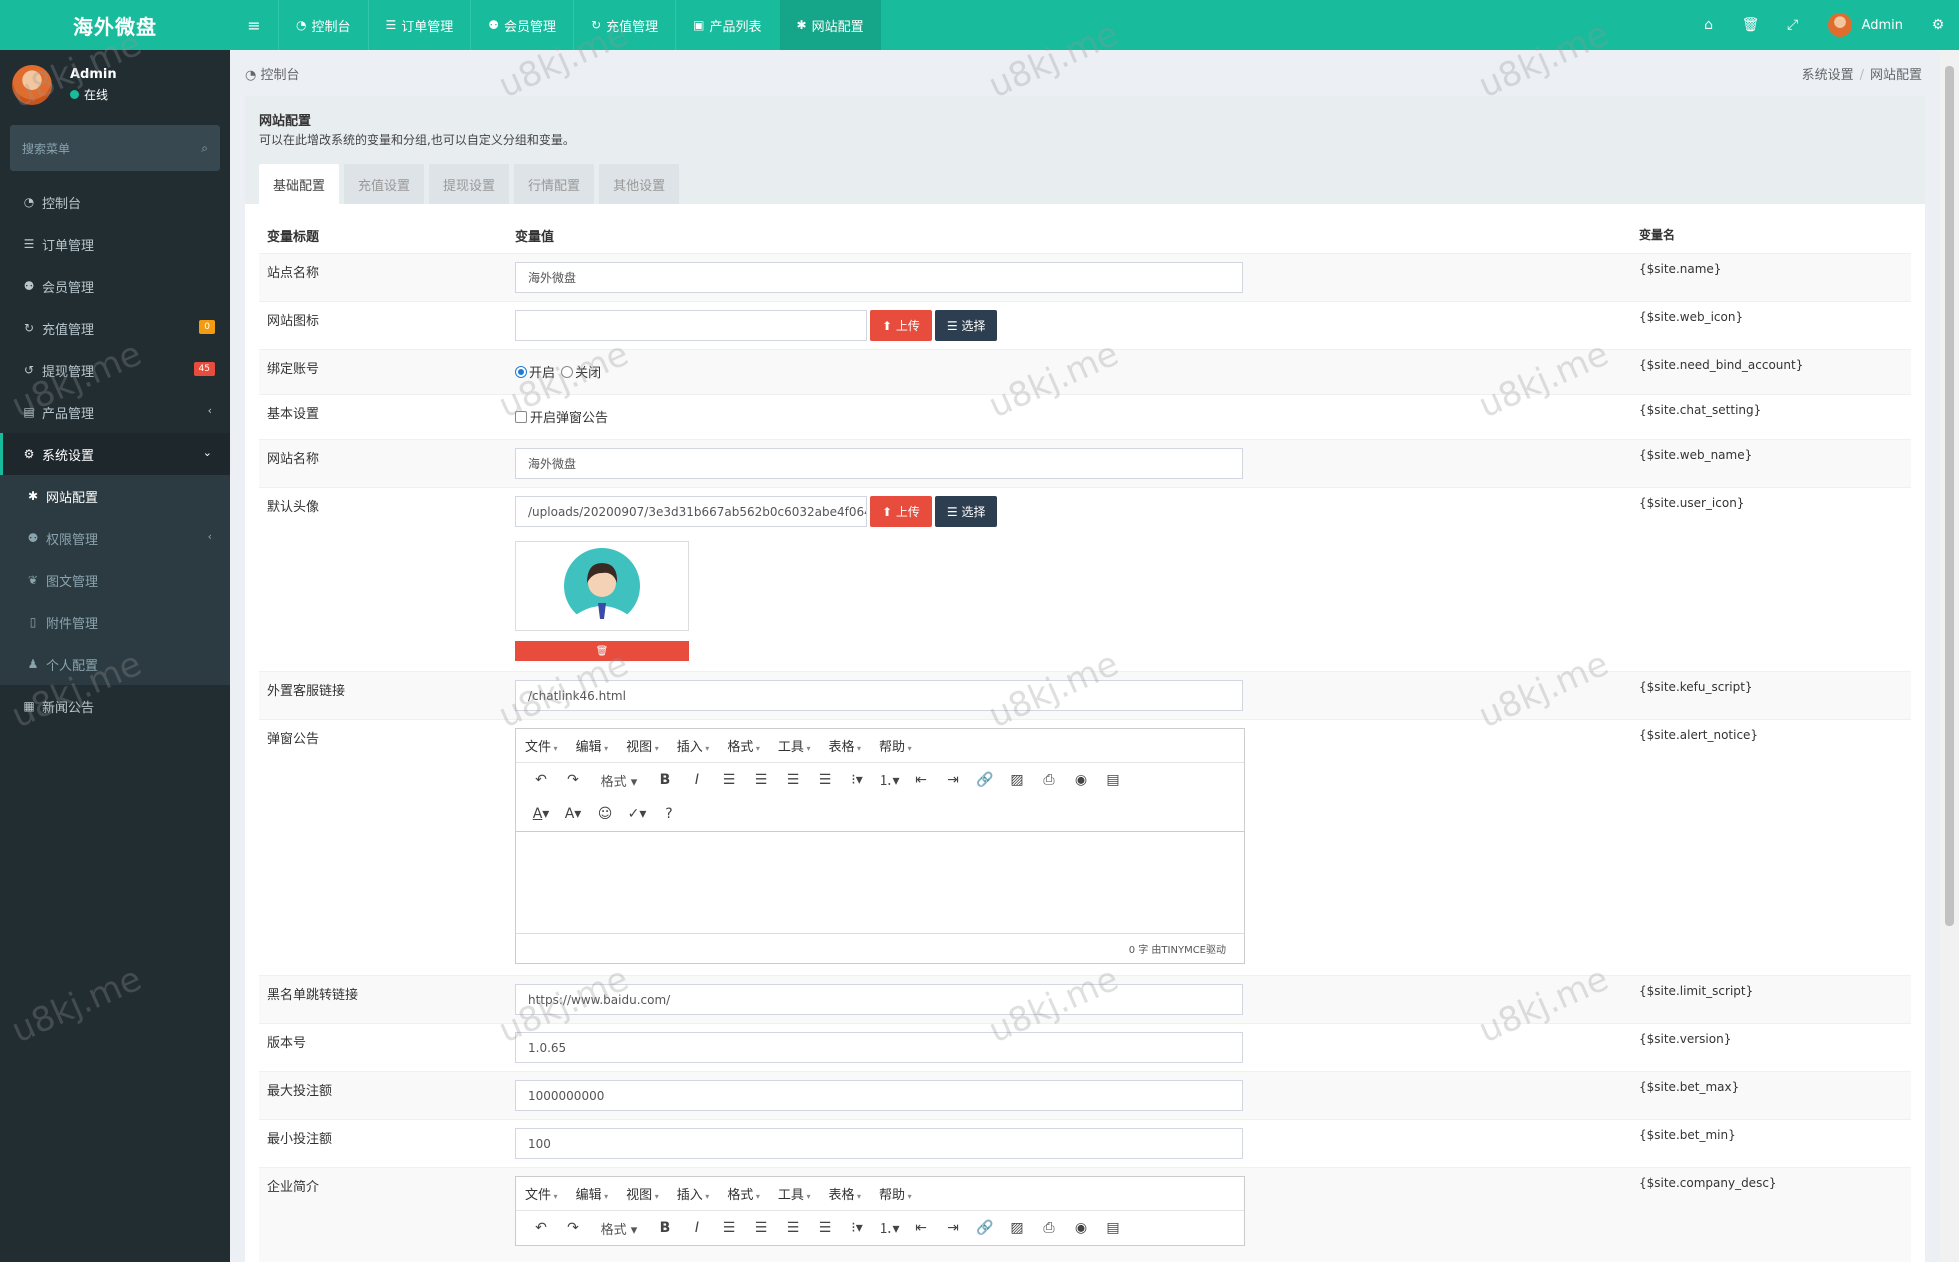  I want to click on breadcrumb-home: ◔ 控制台, so click(272, 73).